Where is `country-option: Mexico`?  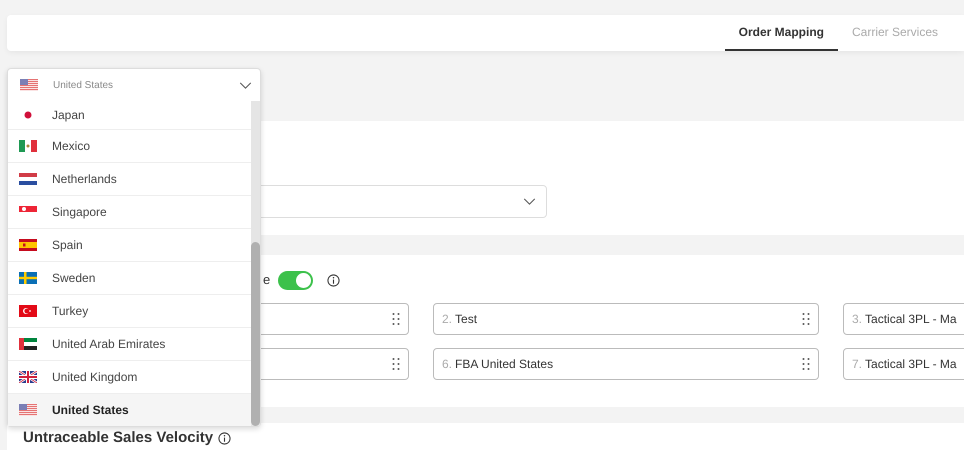
country-option: Mexico is located at coordinates (129, 145).